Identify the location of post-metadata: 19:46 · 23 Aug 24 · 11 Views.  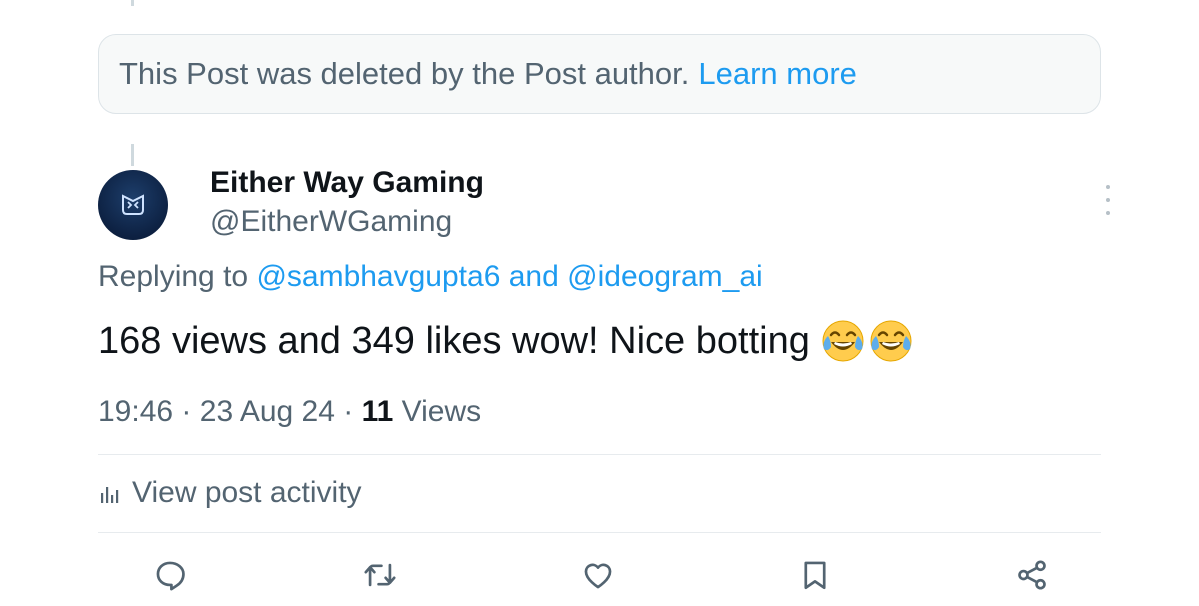
(289, 412).